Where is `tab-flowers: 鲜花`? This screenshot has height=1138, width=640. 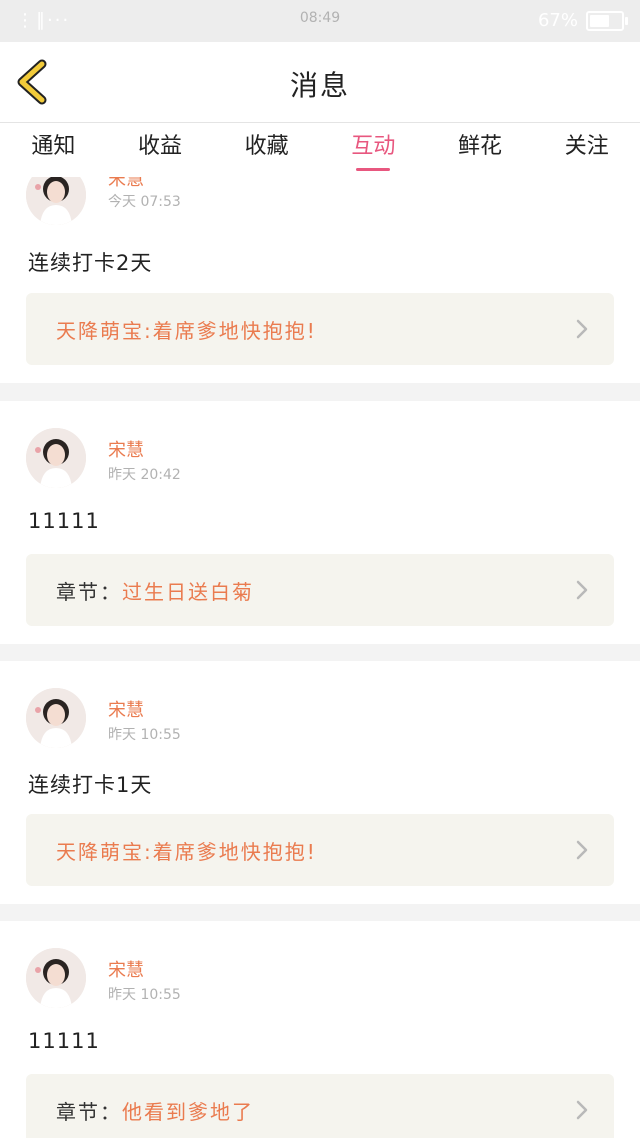
tab-flowers: 鲜花 is located at coordinates (480, 150).